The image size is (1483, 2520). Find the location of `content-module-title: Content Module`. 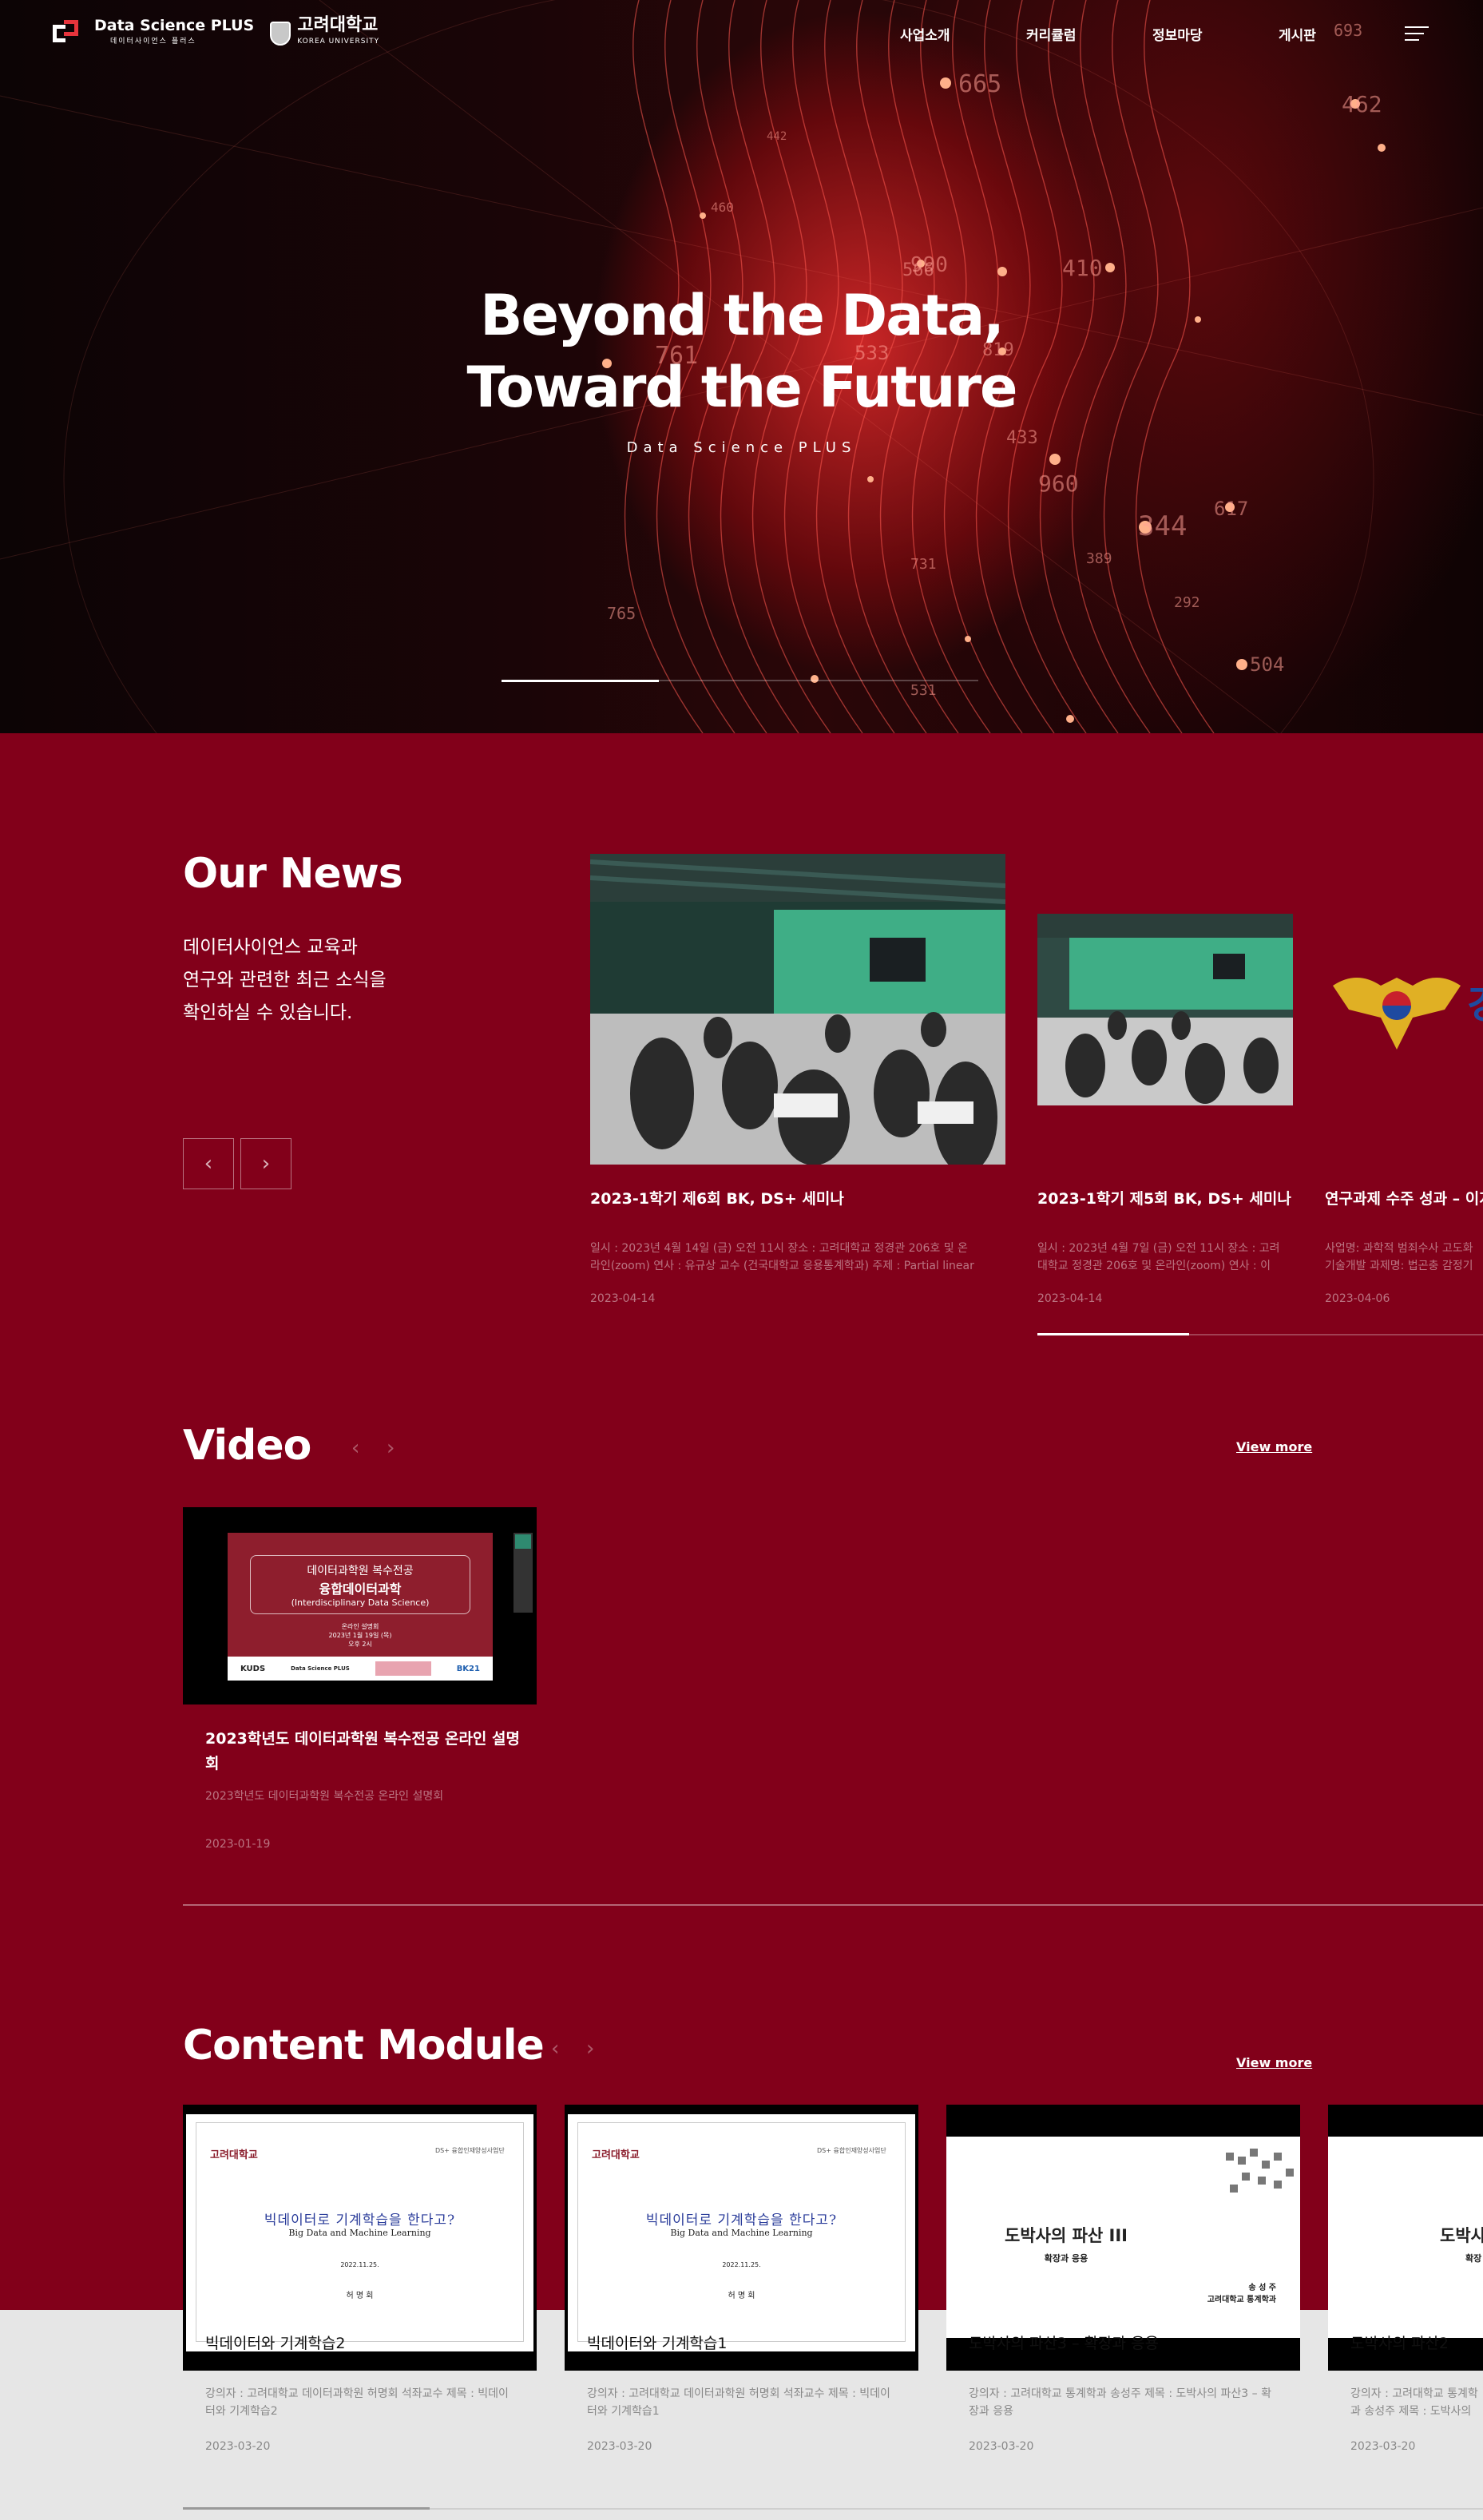

content-module-title: Content Module is located at coordinates (364, 2046).